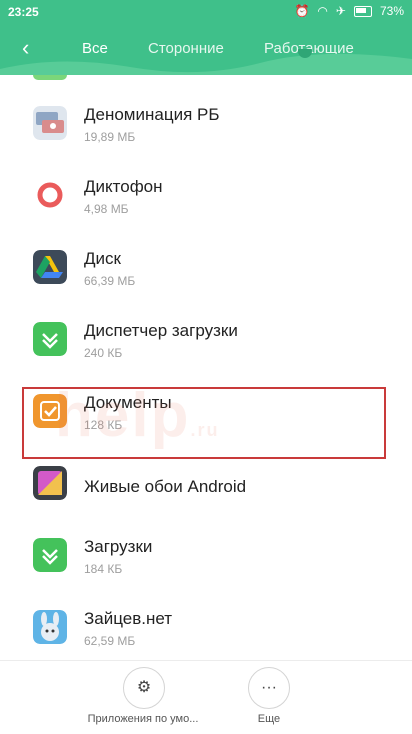  I want to click on status-bar: 23:25 ⏰ ◠ ✈ 73%, so click(206, 12).